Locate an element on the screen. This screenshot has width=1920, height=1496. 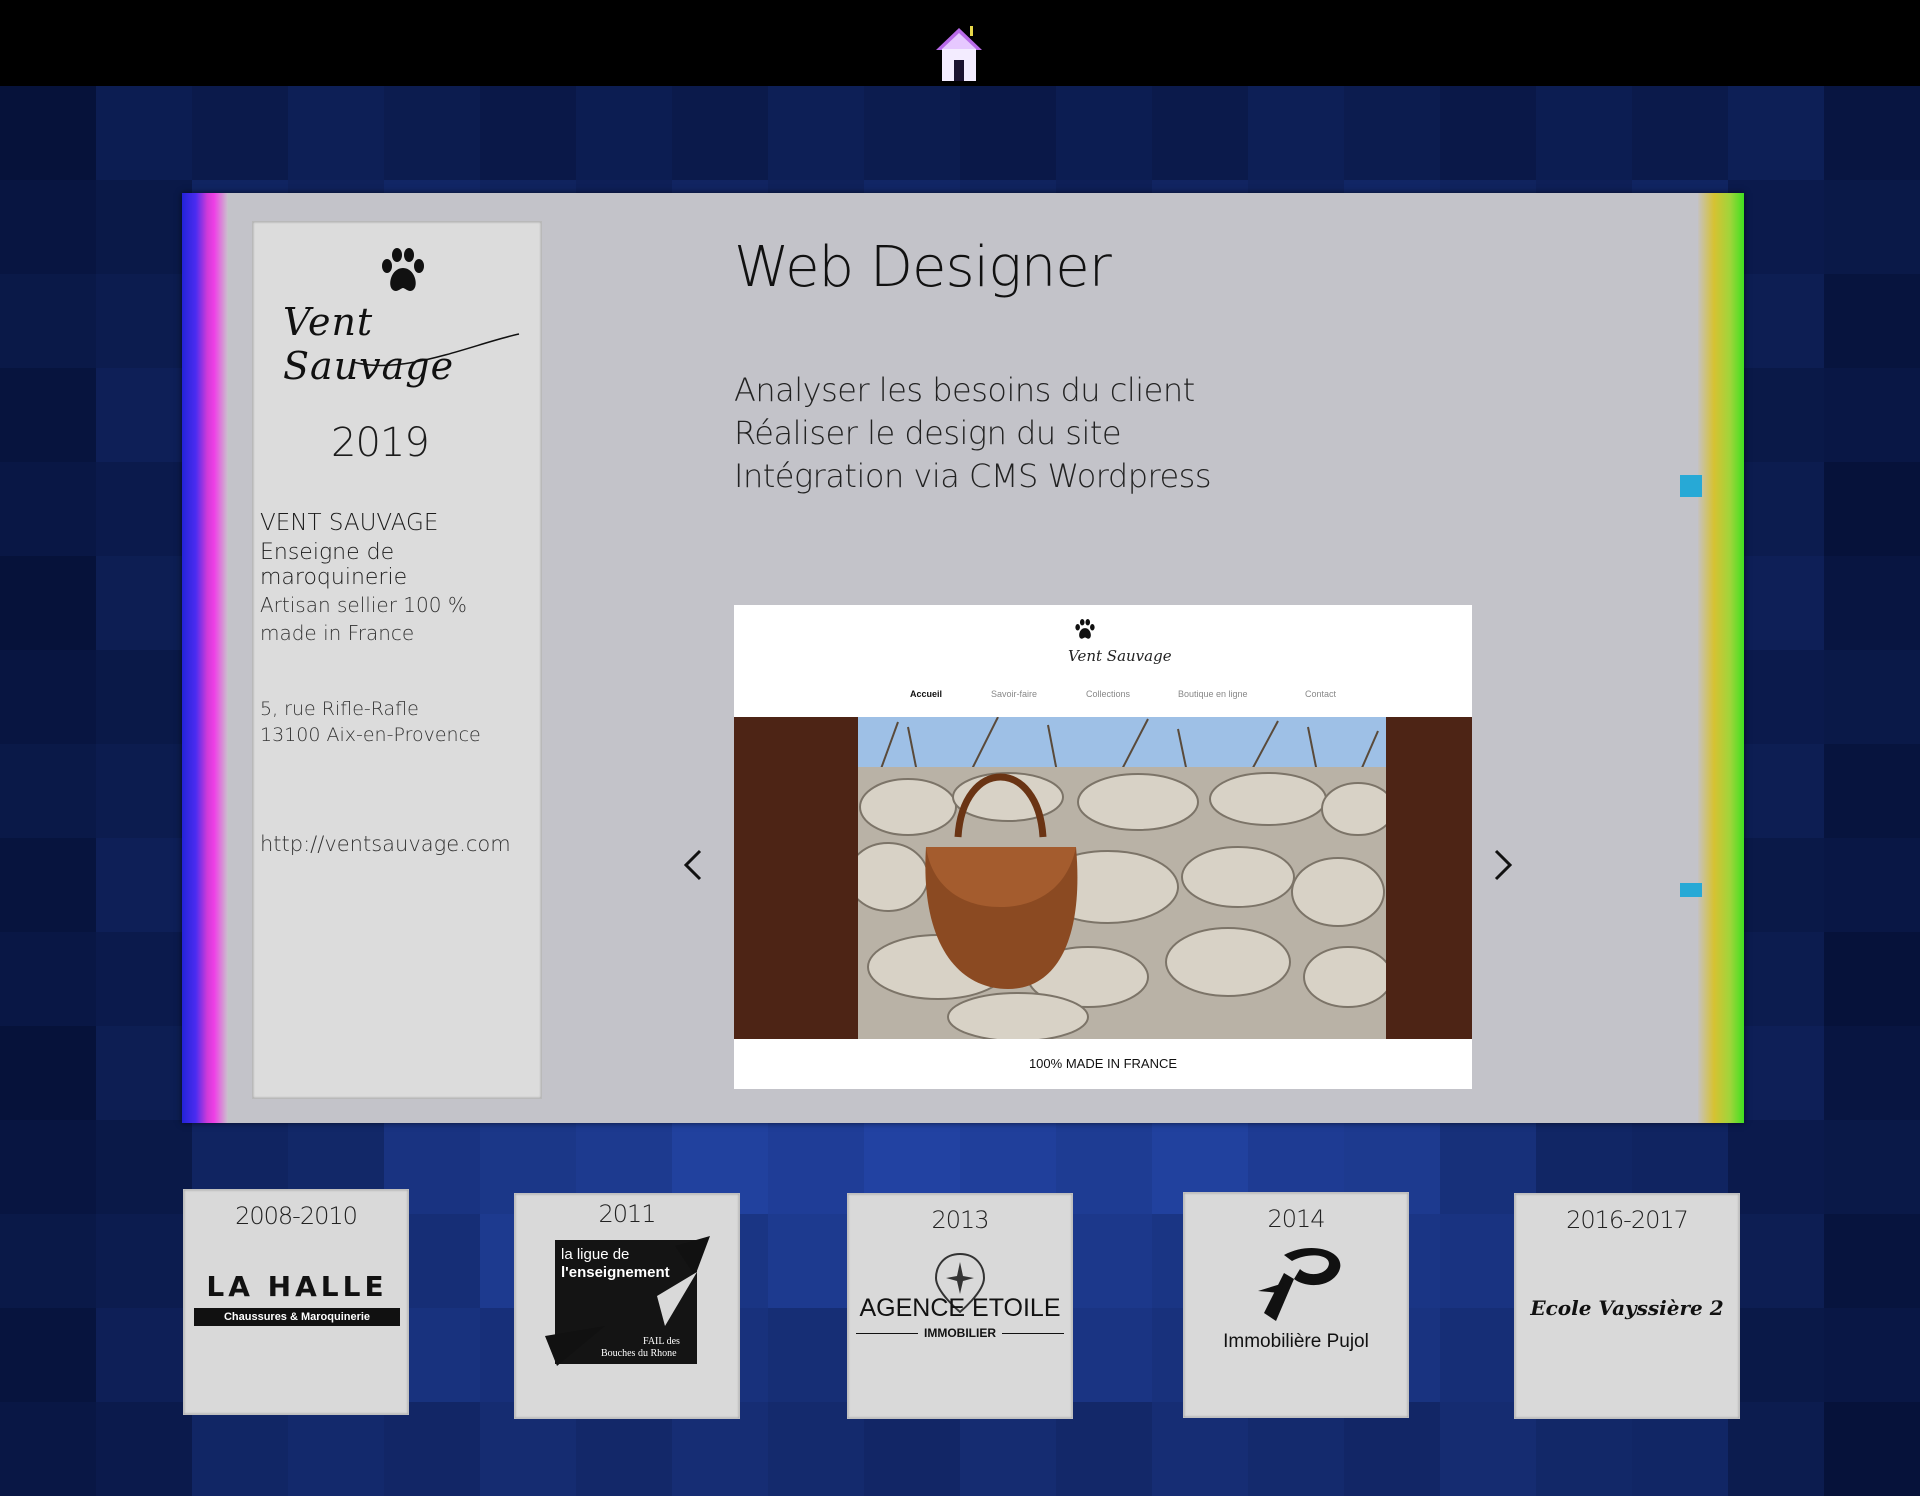
client-tagline-2: made in France is located at coordinates (337, 633).